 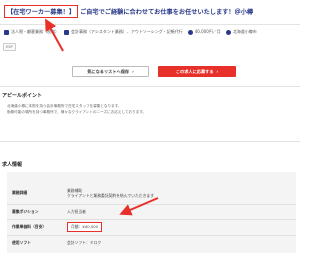 I want to click on table-row: 業務詳細 業務補助 クライアントと業務委託契約を結んでいただきます, so click(x=151, y=193).